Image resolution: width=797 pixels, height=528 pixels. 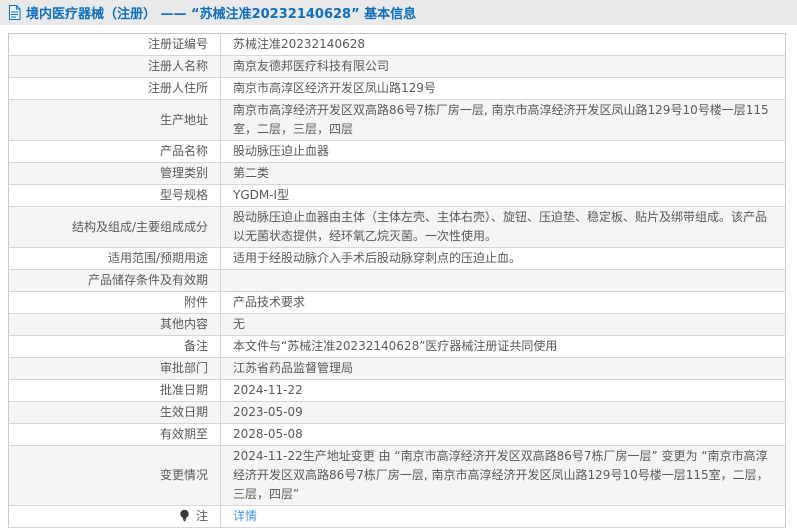 I want to click on row-label: 注, so click(x=114, y=516).